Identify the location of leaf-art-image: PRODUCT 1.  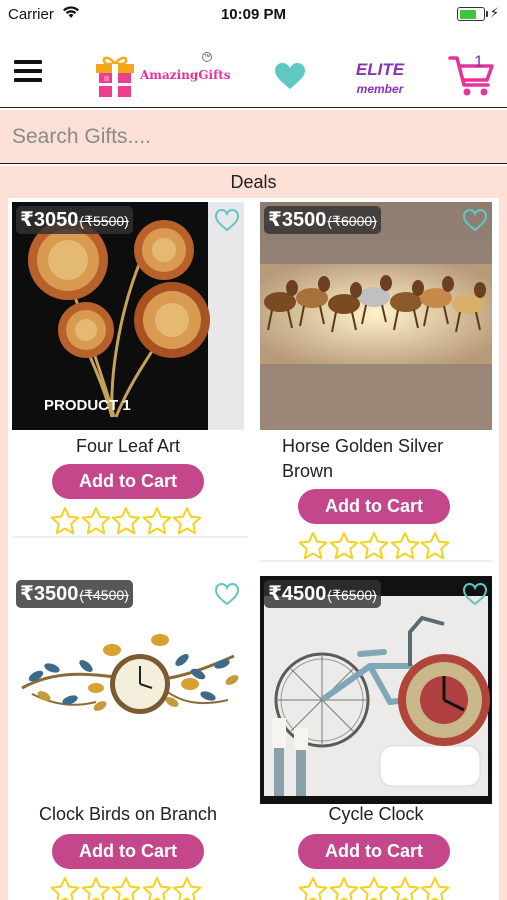
(128, 316).